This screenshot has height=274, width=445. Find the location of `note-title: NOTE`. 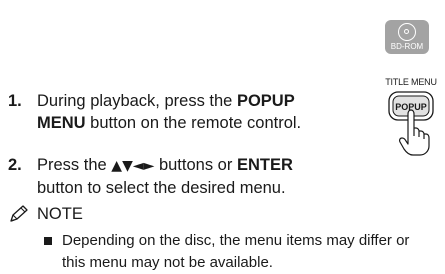

note-title: NOTE is located at coordinates (60, 214).